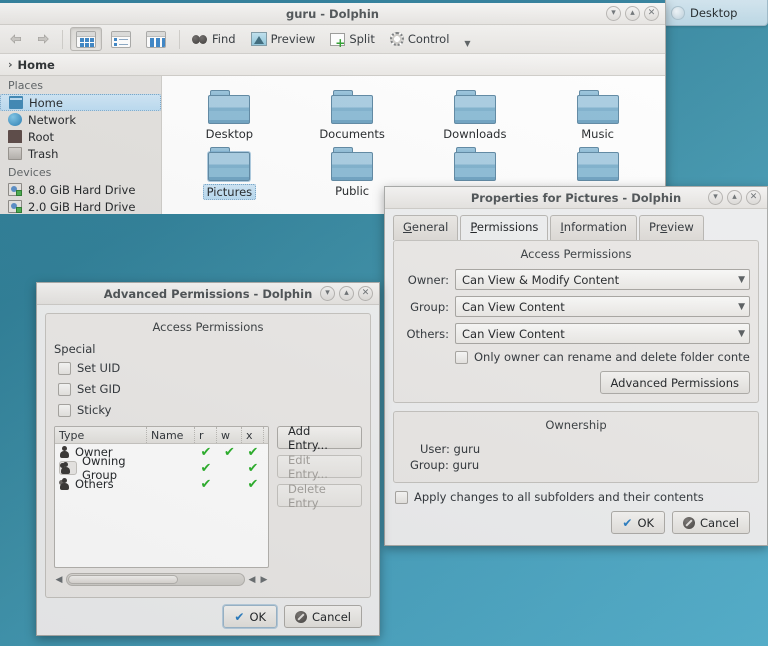  What do you see at coordinates (214, 39) in the screenshot?
I see `find-button: Find` at bounding box center [214, 39].